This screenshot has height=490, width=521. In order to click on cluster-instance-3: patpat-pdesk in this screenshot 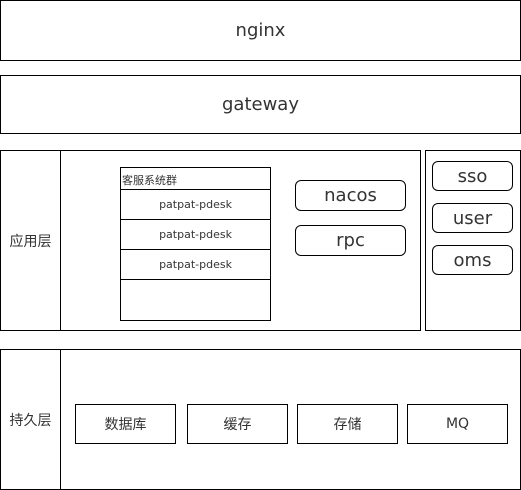, I will do `click(195, 264)`.